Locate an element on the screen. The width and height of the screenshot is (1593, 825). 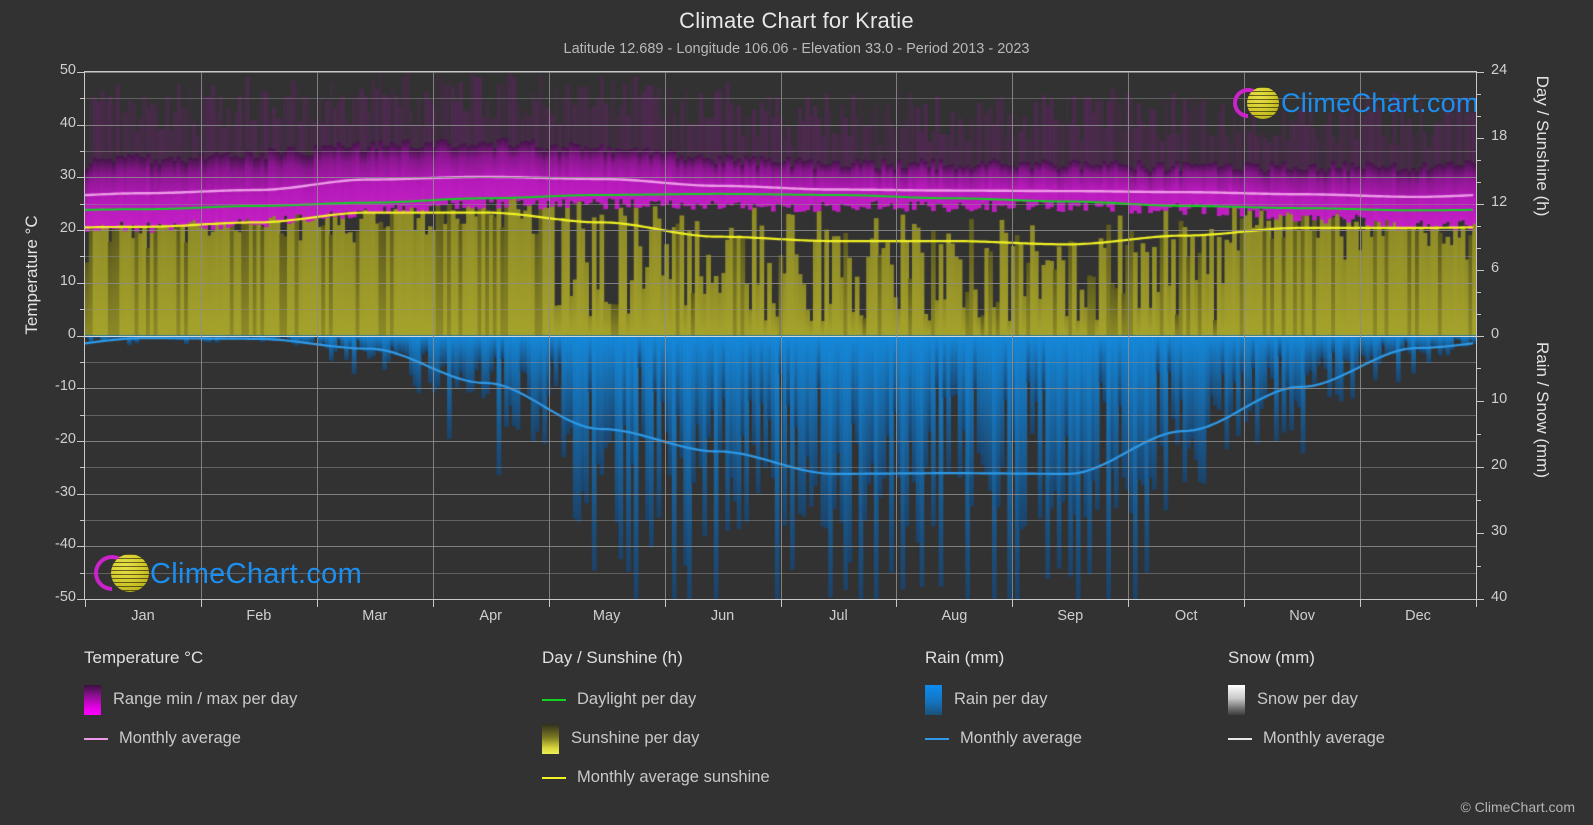
tick-label-month: Feb is located at coordinates (259, 616).